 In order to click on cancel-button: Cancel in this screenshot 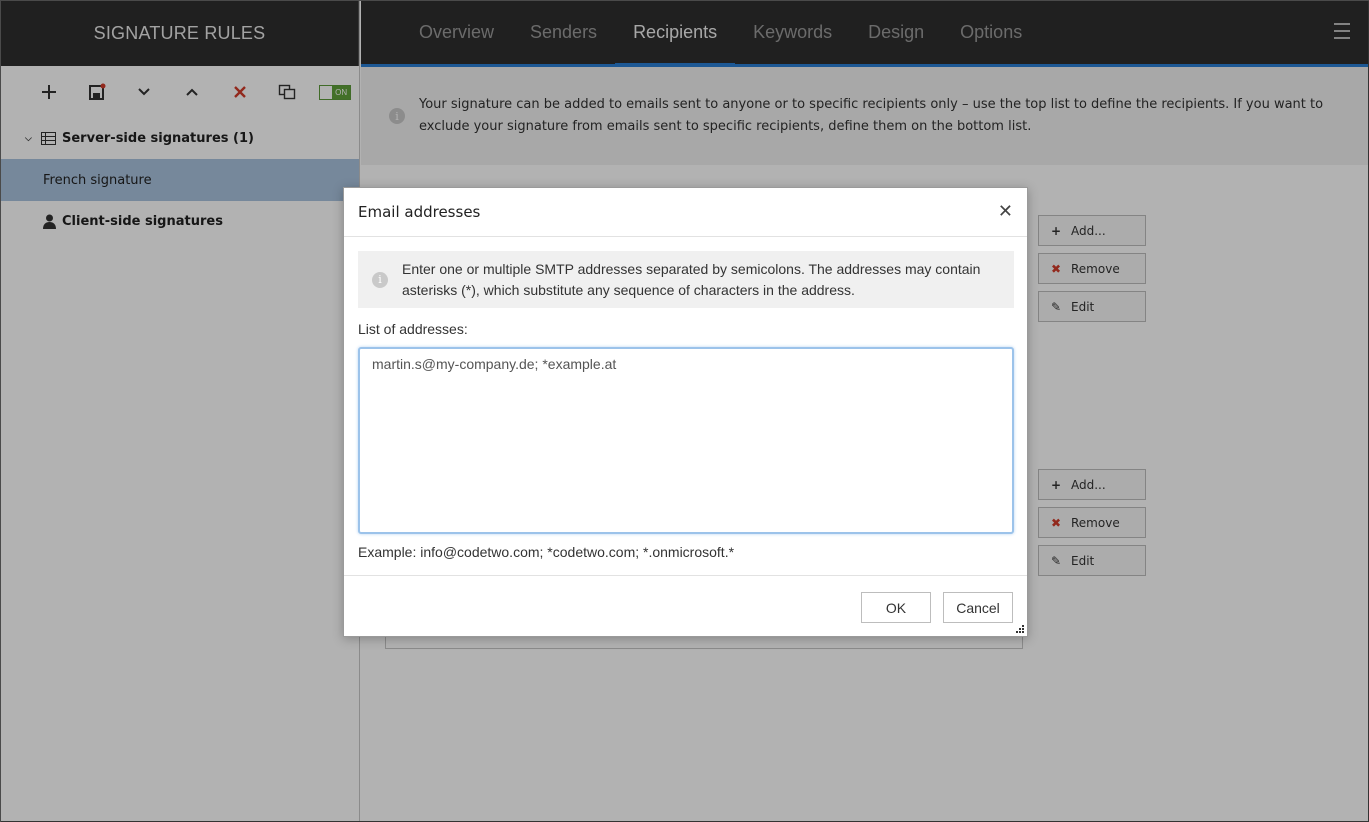, I will do `click(978, 607)`.